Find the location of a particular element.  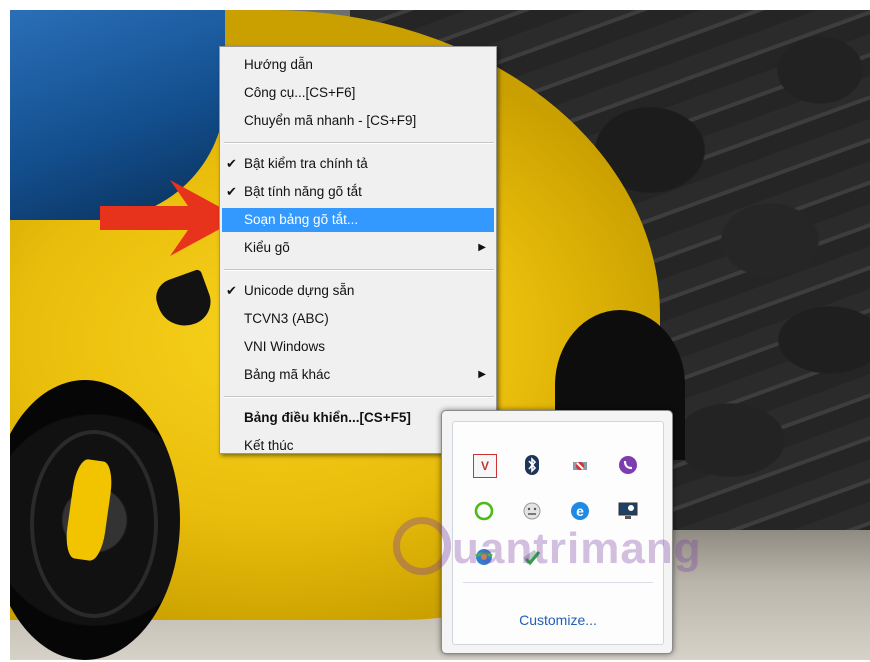

watermark-text: uantrimang is located at coordinates (577, 548).